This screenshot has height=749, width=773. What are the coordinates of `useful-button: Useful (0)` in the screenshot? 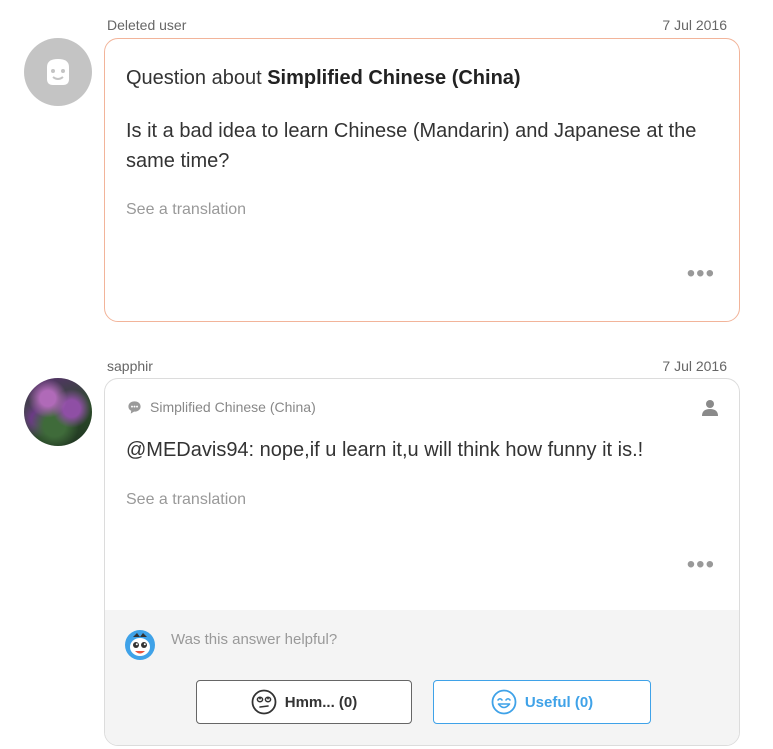 It's located at (542, 702).